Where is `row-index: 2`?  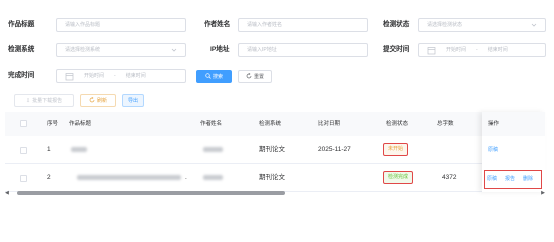 row-index: 2 is located at coordinates (49, 177).